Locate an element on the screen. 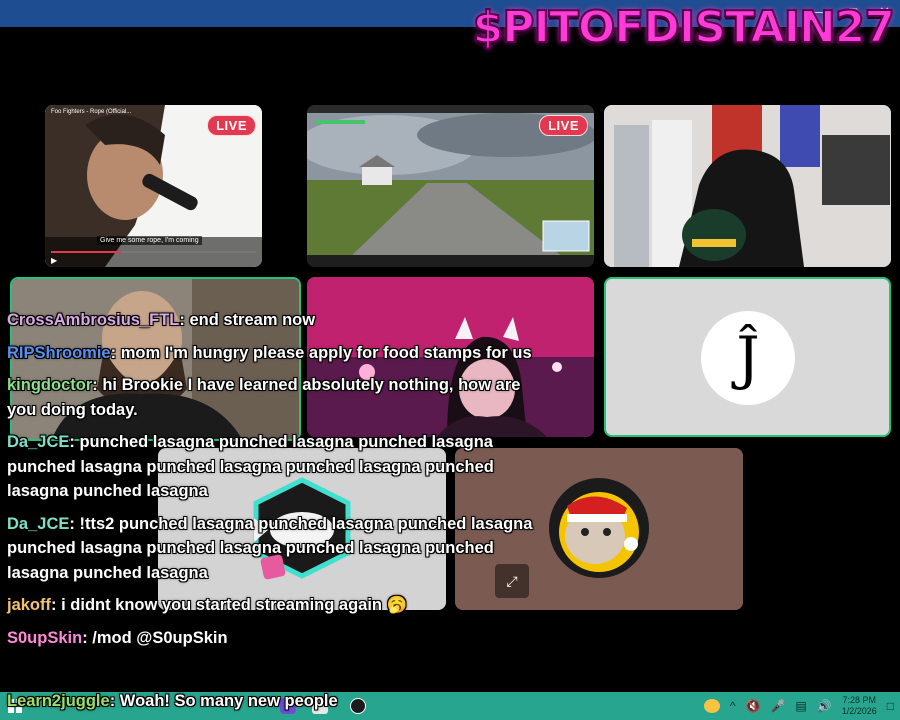  video-caption: Give me some rope, I'm coming is located at coordinates (149, 240).